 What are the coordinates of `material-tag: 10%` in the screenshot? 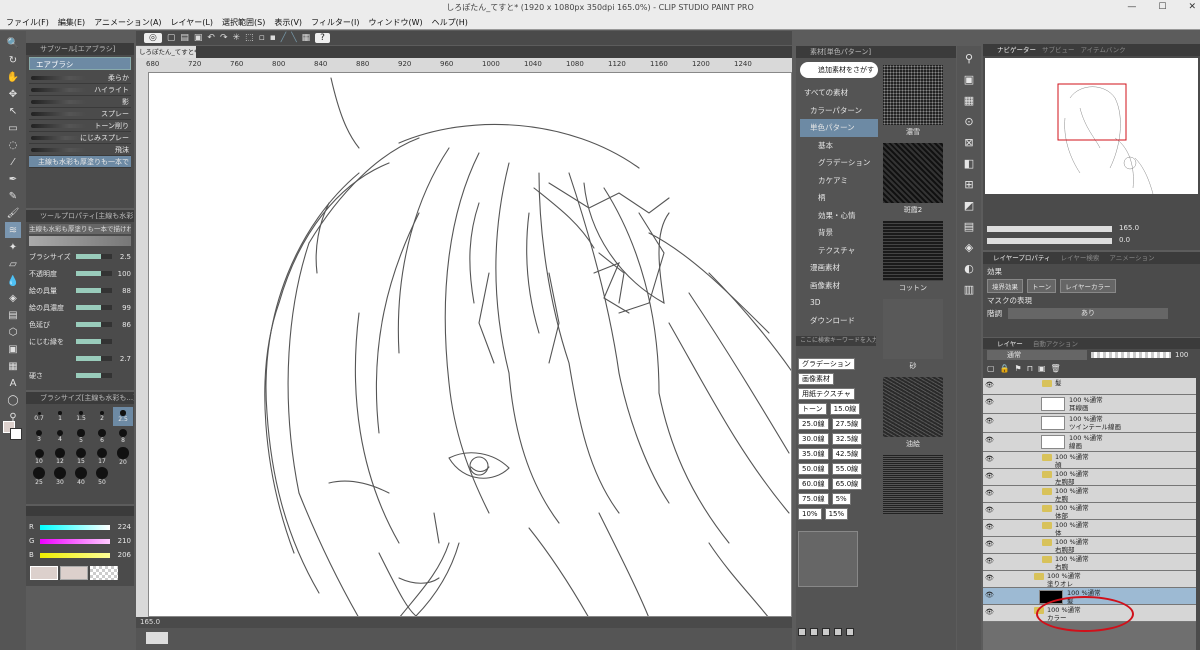 It's located at (810, 514).